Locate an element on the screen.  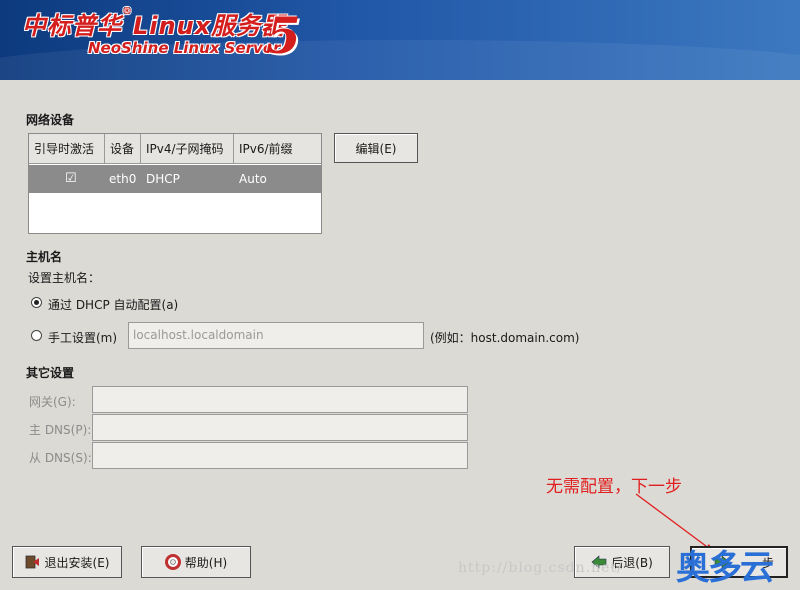
exit-install-button: 退出安装(E) is located at coordinates (67, 562).